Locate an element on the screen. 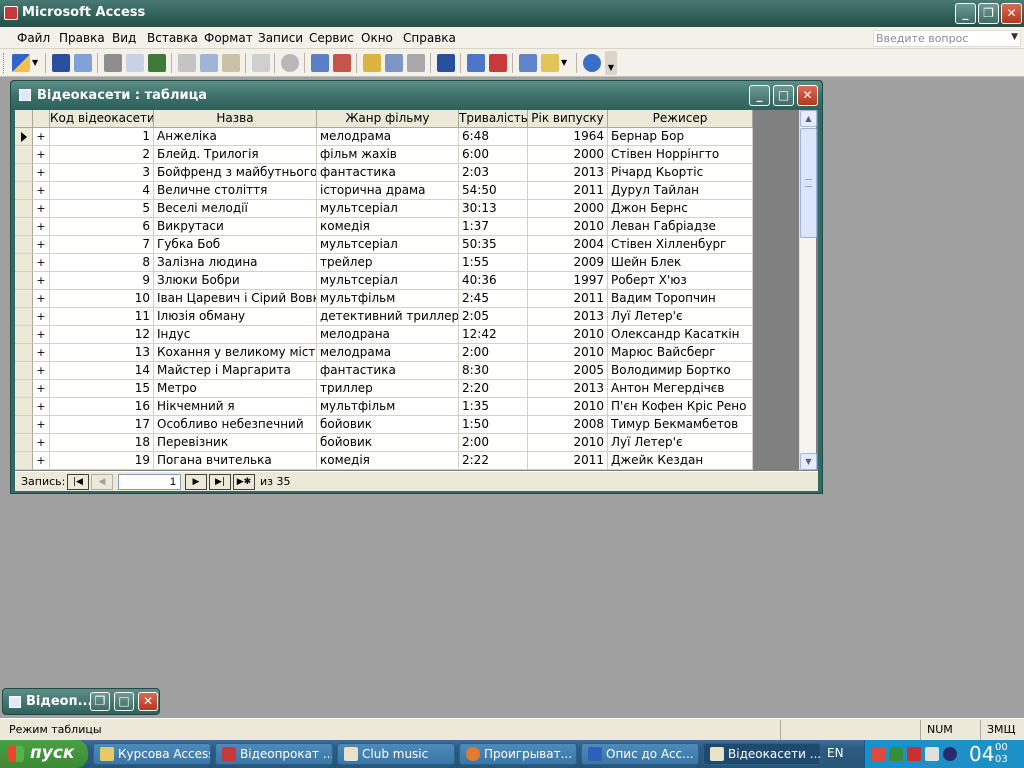 The image size is (1024, 768). cell-title: Викрутаси is located at coordinates (235, 227).